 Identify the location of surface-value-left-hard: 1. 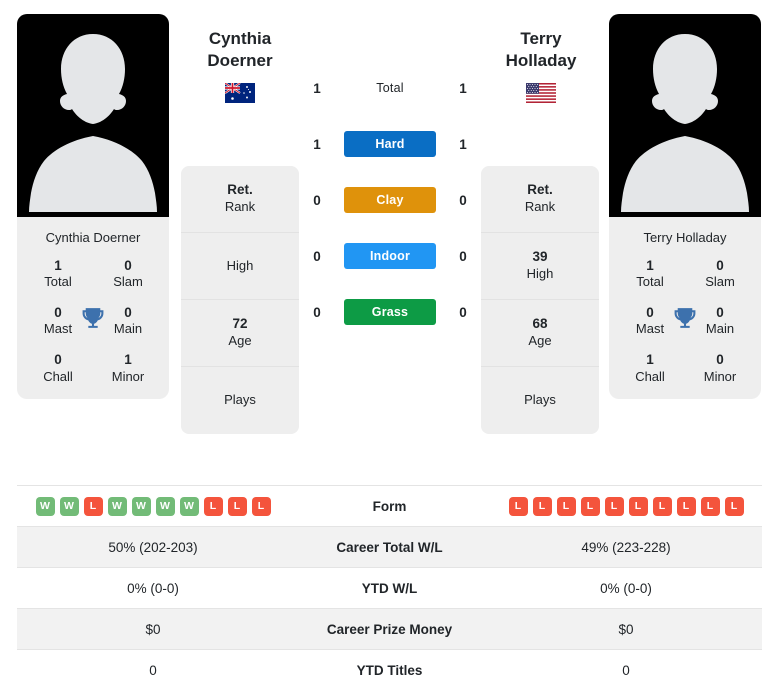
(317, 144).